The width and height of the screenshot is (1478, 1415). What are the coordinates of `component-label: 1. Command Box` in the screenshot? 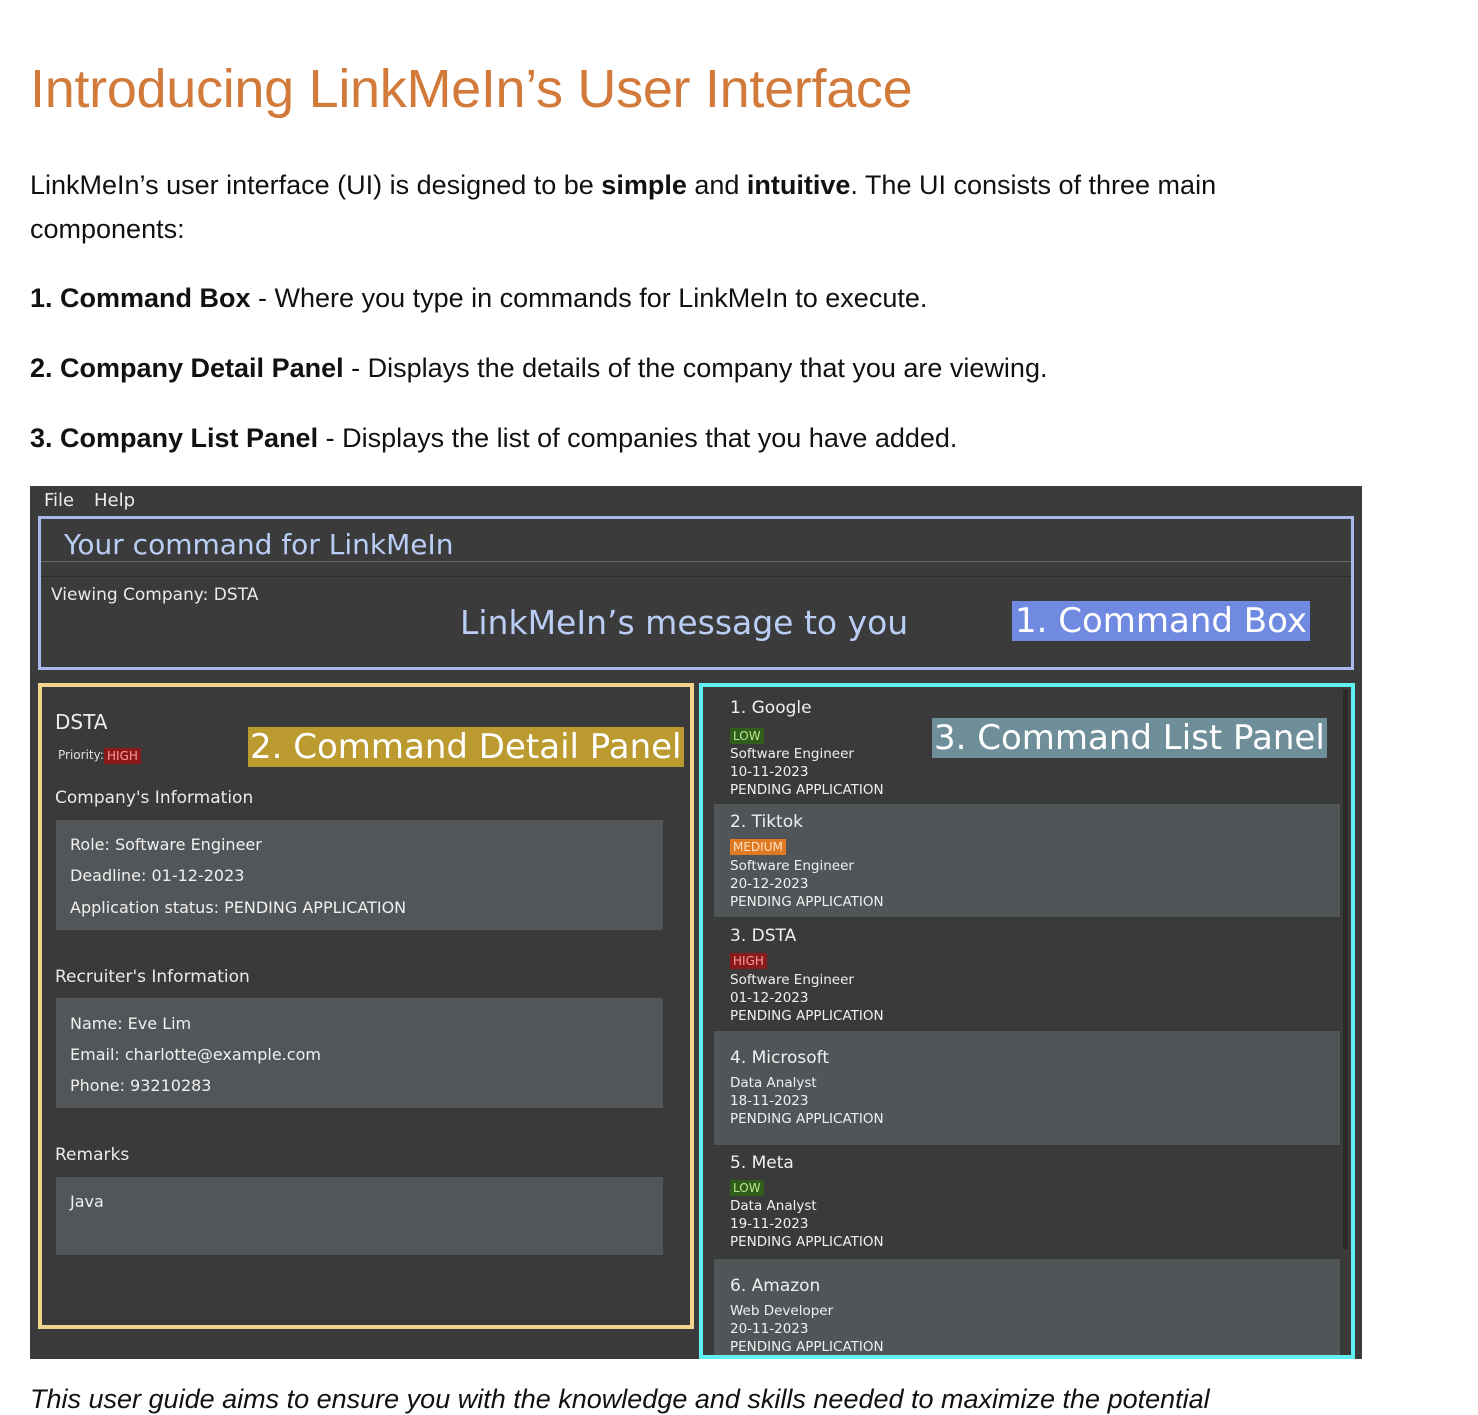 It's located at (140, 298).